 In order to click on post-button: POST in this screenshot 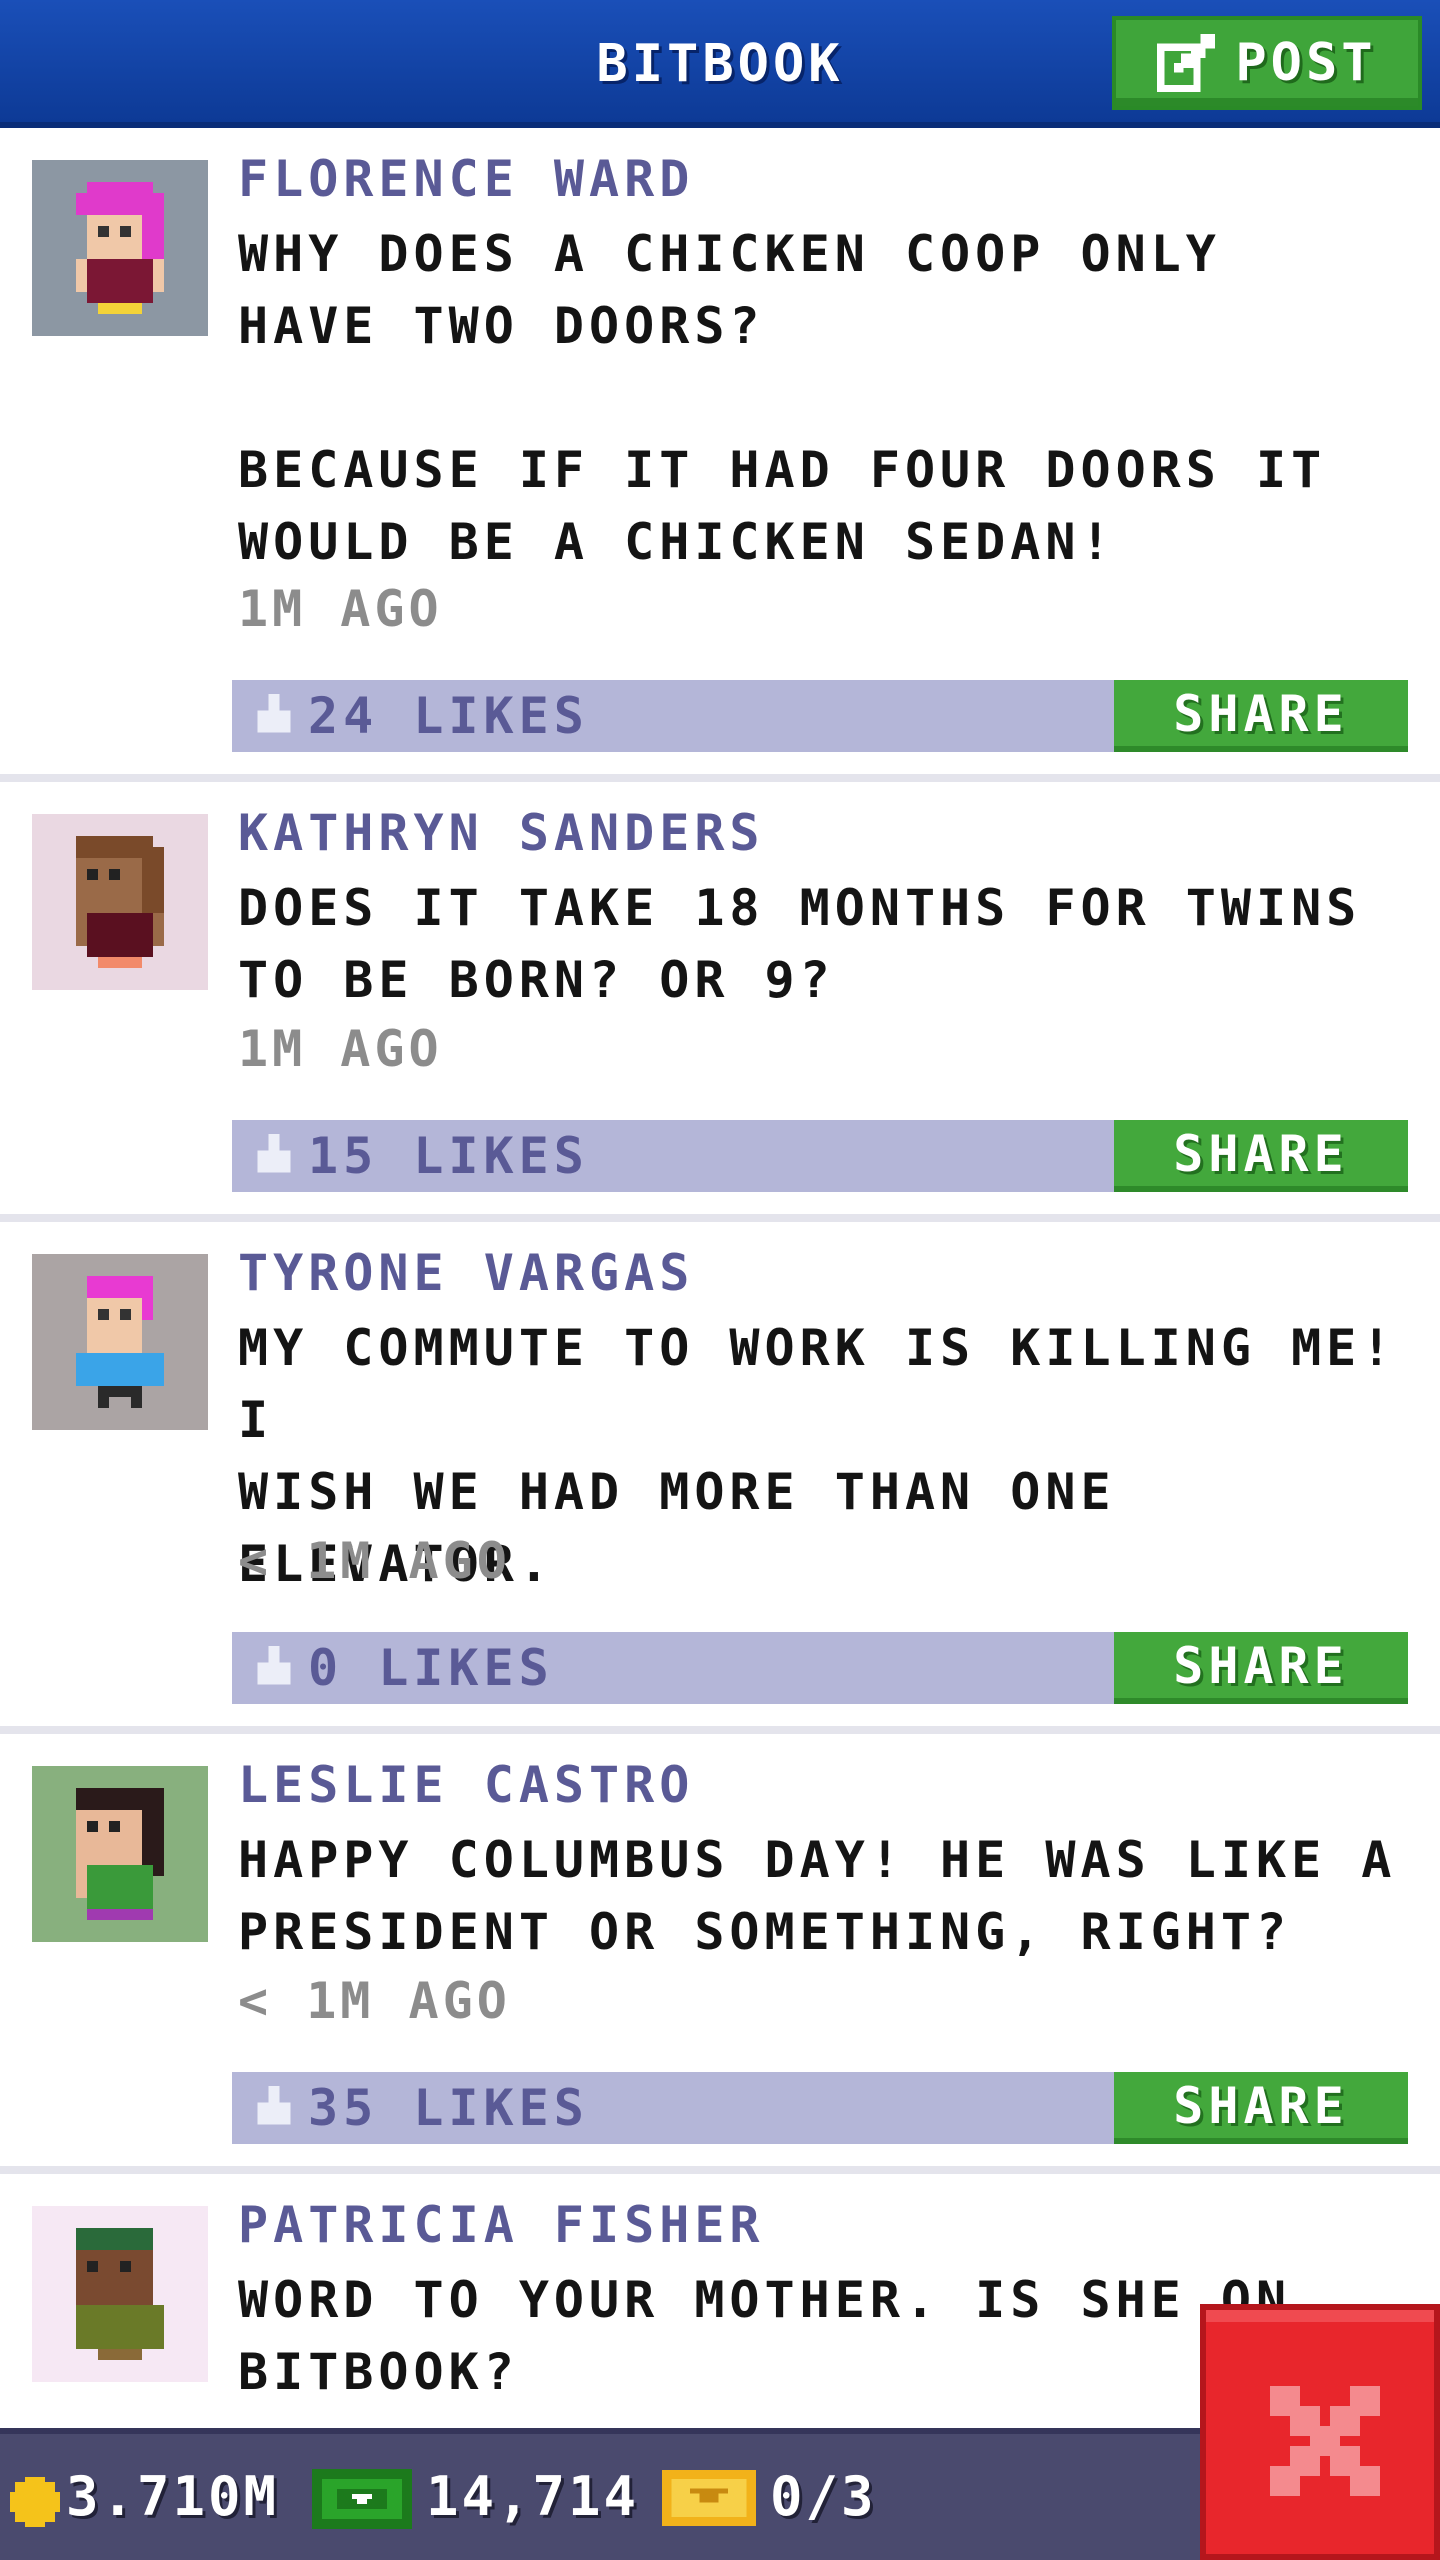, I will do `click(1267, 63)`.